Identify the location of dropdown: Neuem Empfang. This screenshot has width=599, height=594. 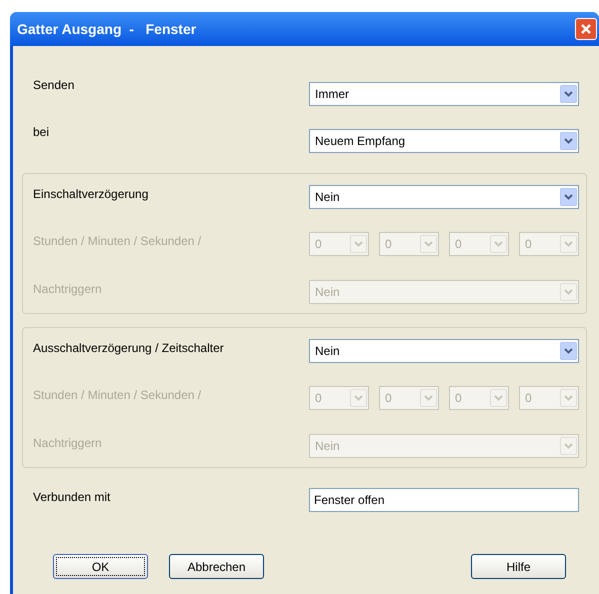
(444, 141).